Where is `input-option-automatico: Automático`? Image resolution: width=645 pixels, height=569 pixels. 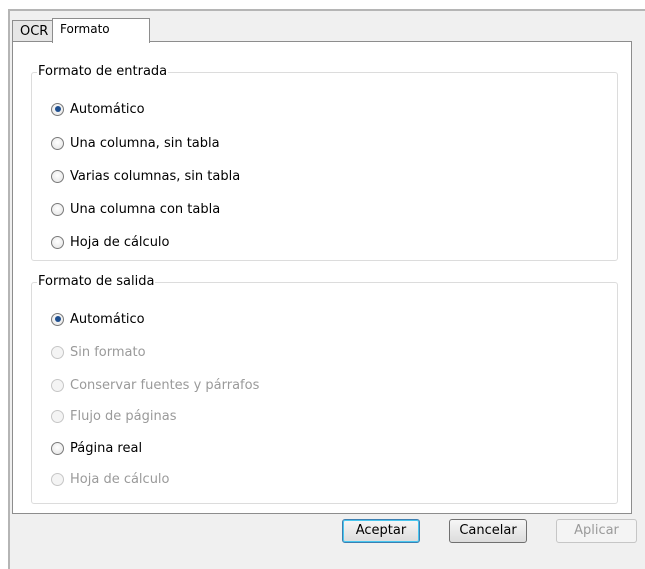
input-option-automatico: Automático is located at coordinates (98, 109).